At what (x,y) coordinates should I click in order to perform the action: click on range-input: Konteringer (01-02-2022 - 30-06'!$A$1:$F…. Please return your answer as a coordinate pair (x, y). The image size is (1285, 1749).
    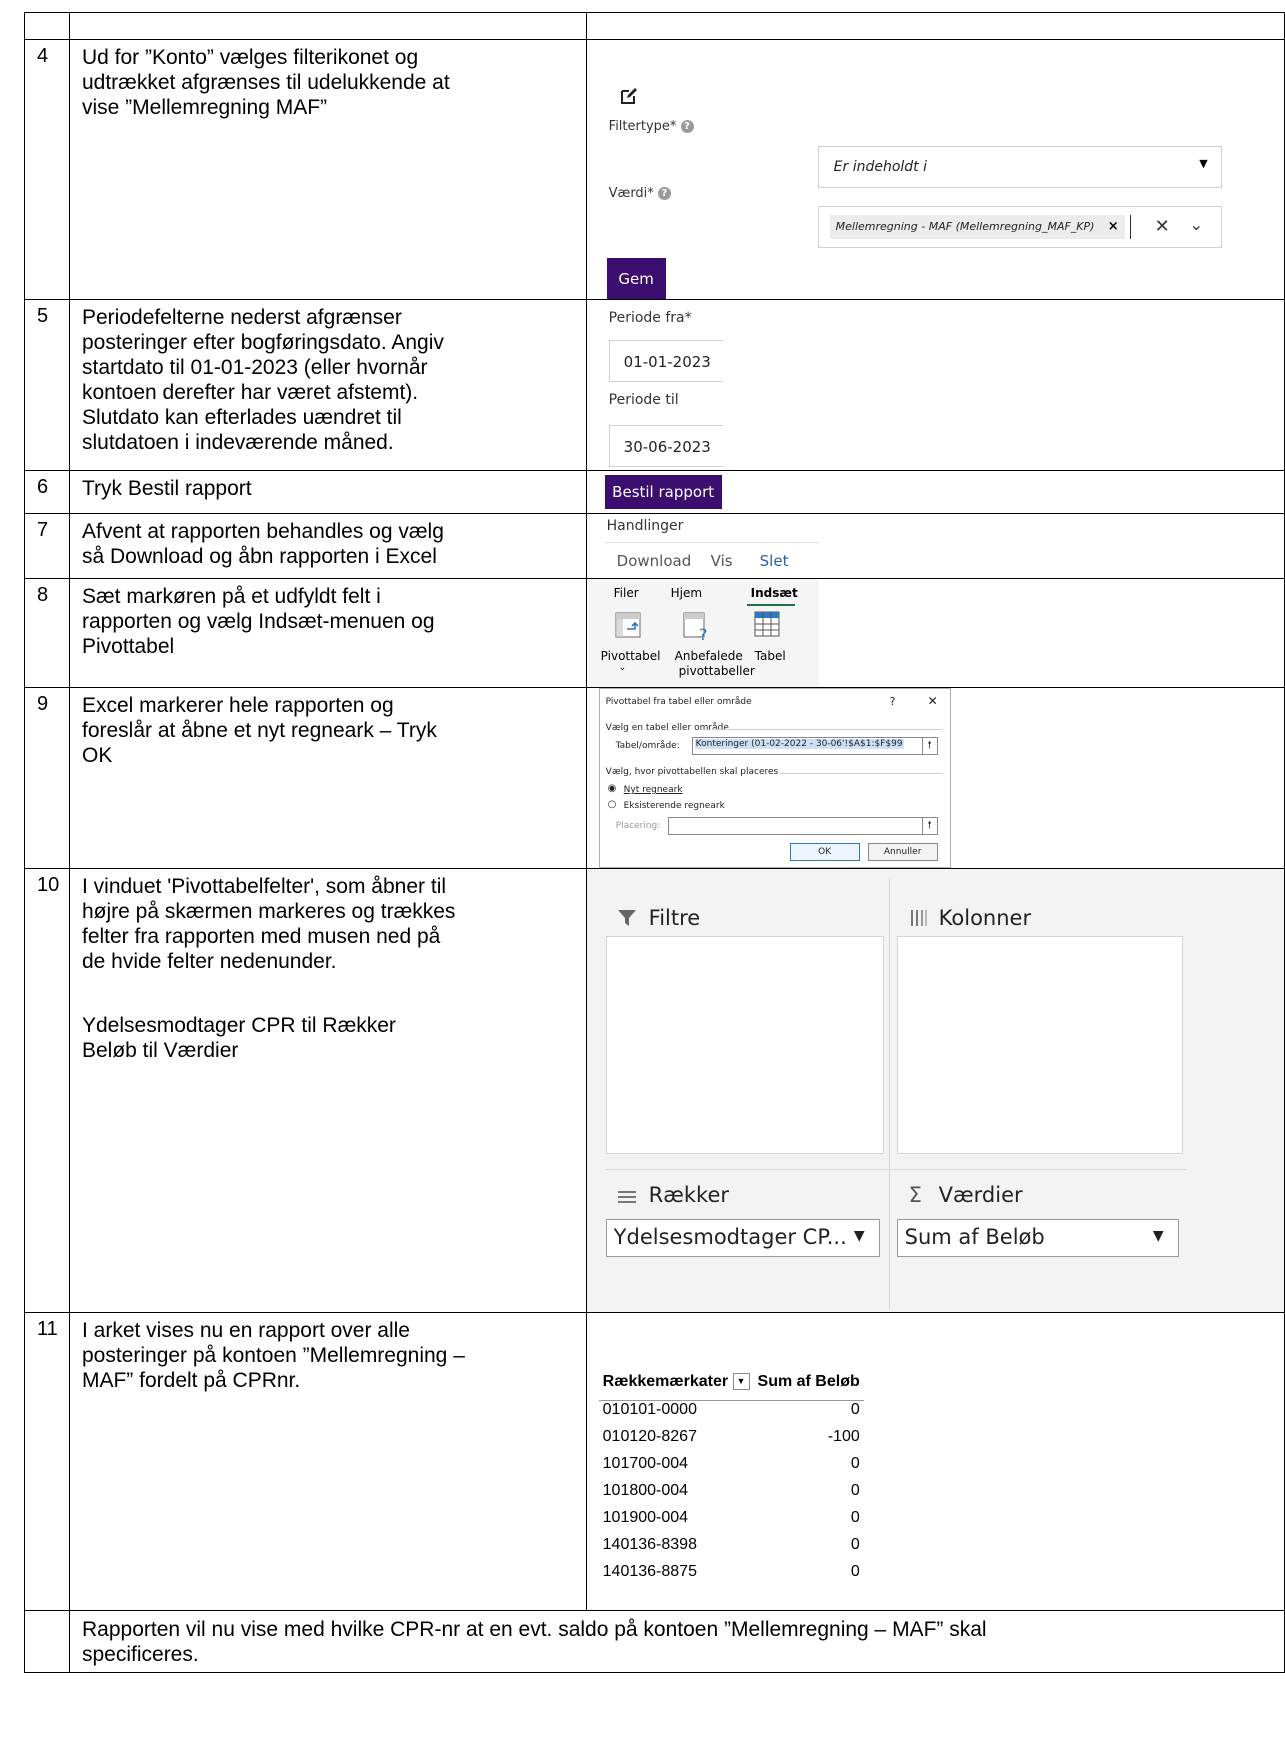
    Looking at the image, I should click on (807, 746).